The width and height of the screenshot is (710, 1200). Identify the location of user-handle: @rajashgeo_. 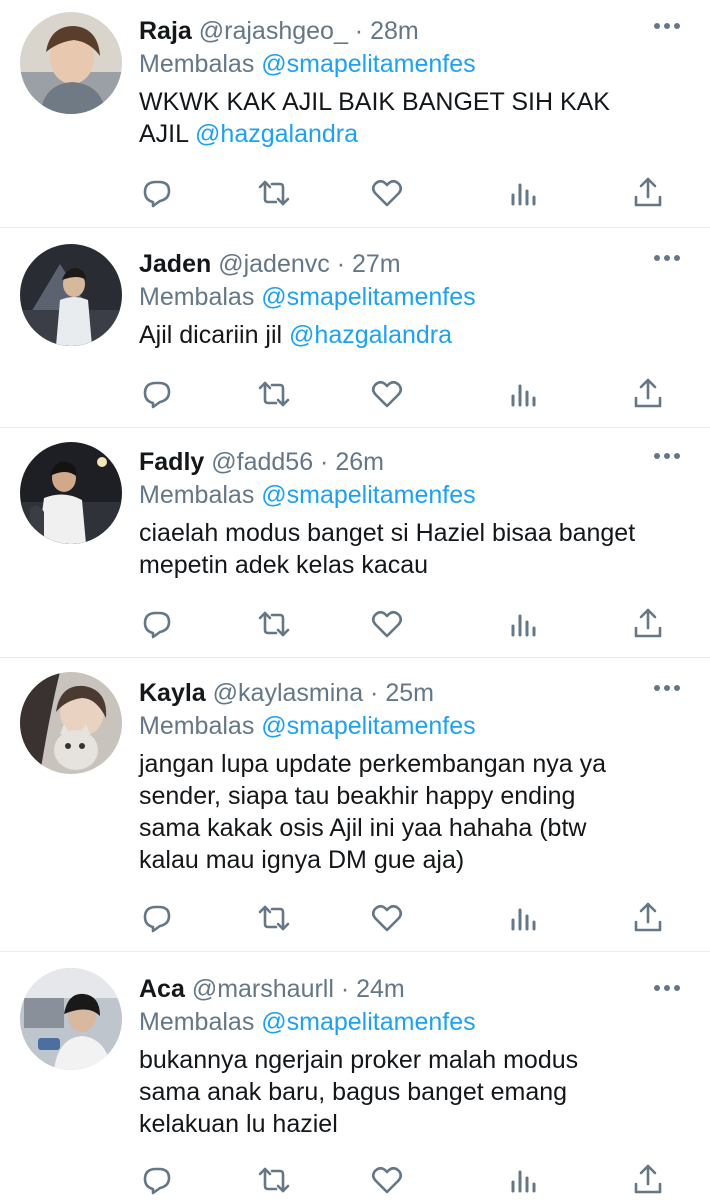
(273, 31).